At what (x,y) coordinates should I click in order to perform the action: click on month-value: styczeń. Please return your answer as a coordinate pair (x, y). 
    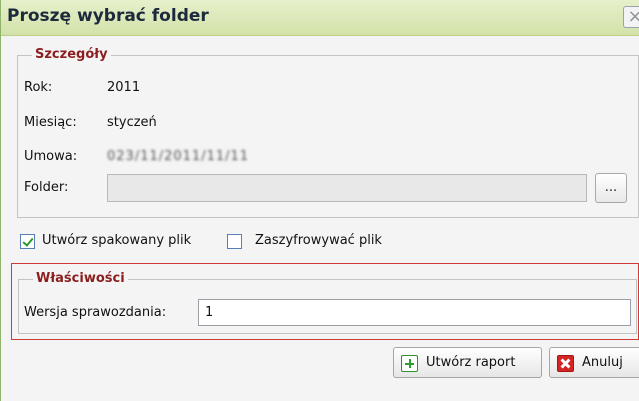
    Looking at the image, I should click on (132, 122).